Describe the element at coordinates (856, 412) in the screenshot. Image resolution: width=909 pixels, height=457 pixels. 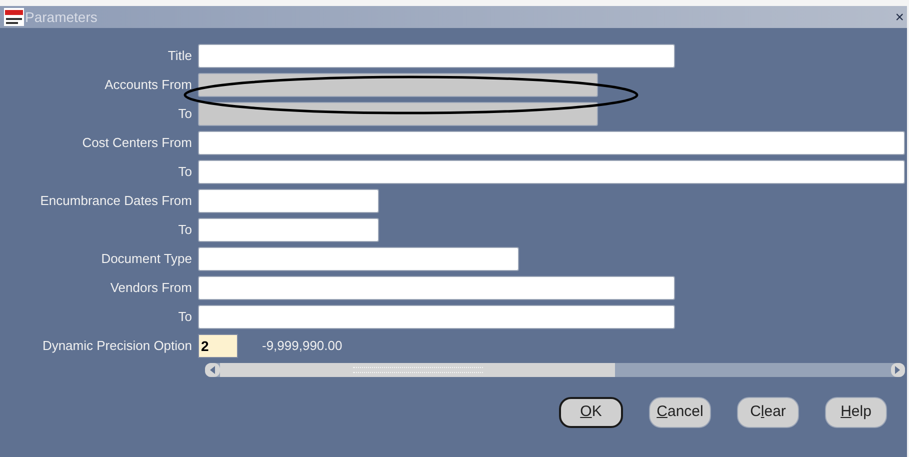
I see `dialog-button: Help` at that location.